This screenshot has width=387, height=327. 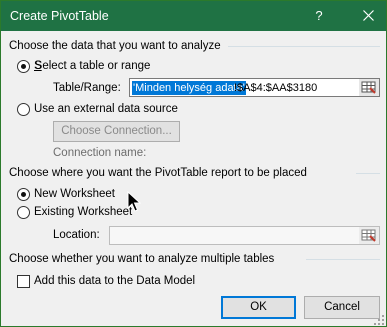 I want to click on location-input, so click(x=244, y=235).